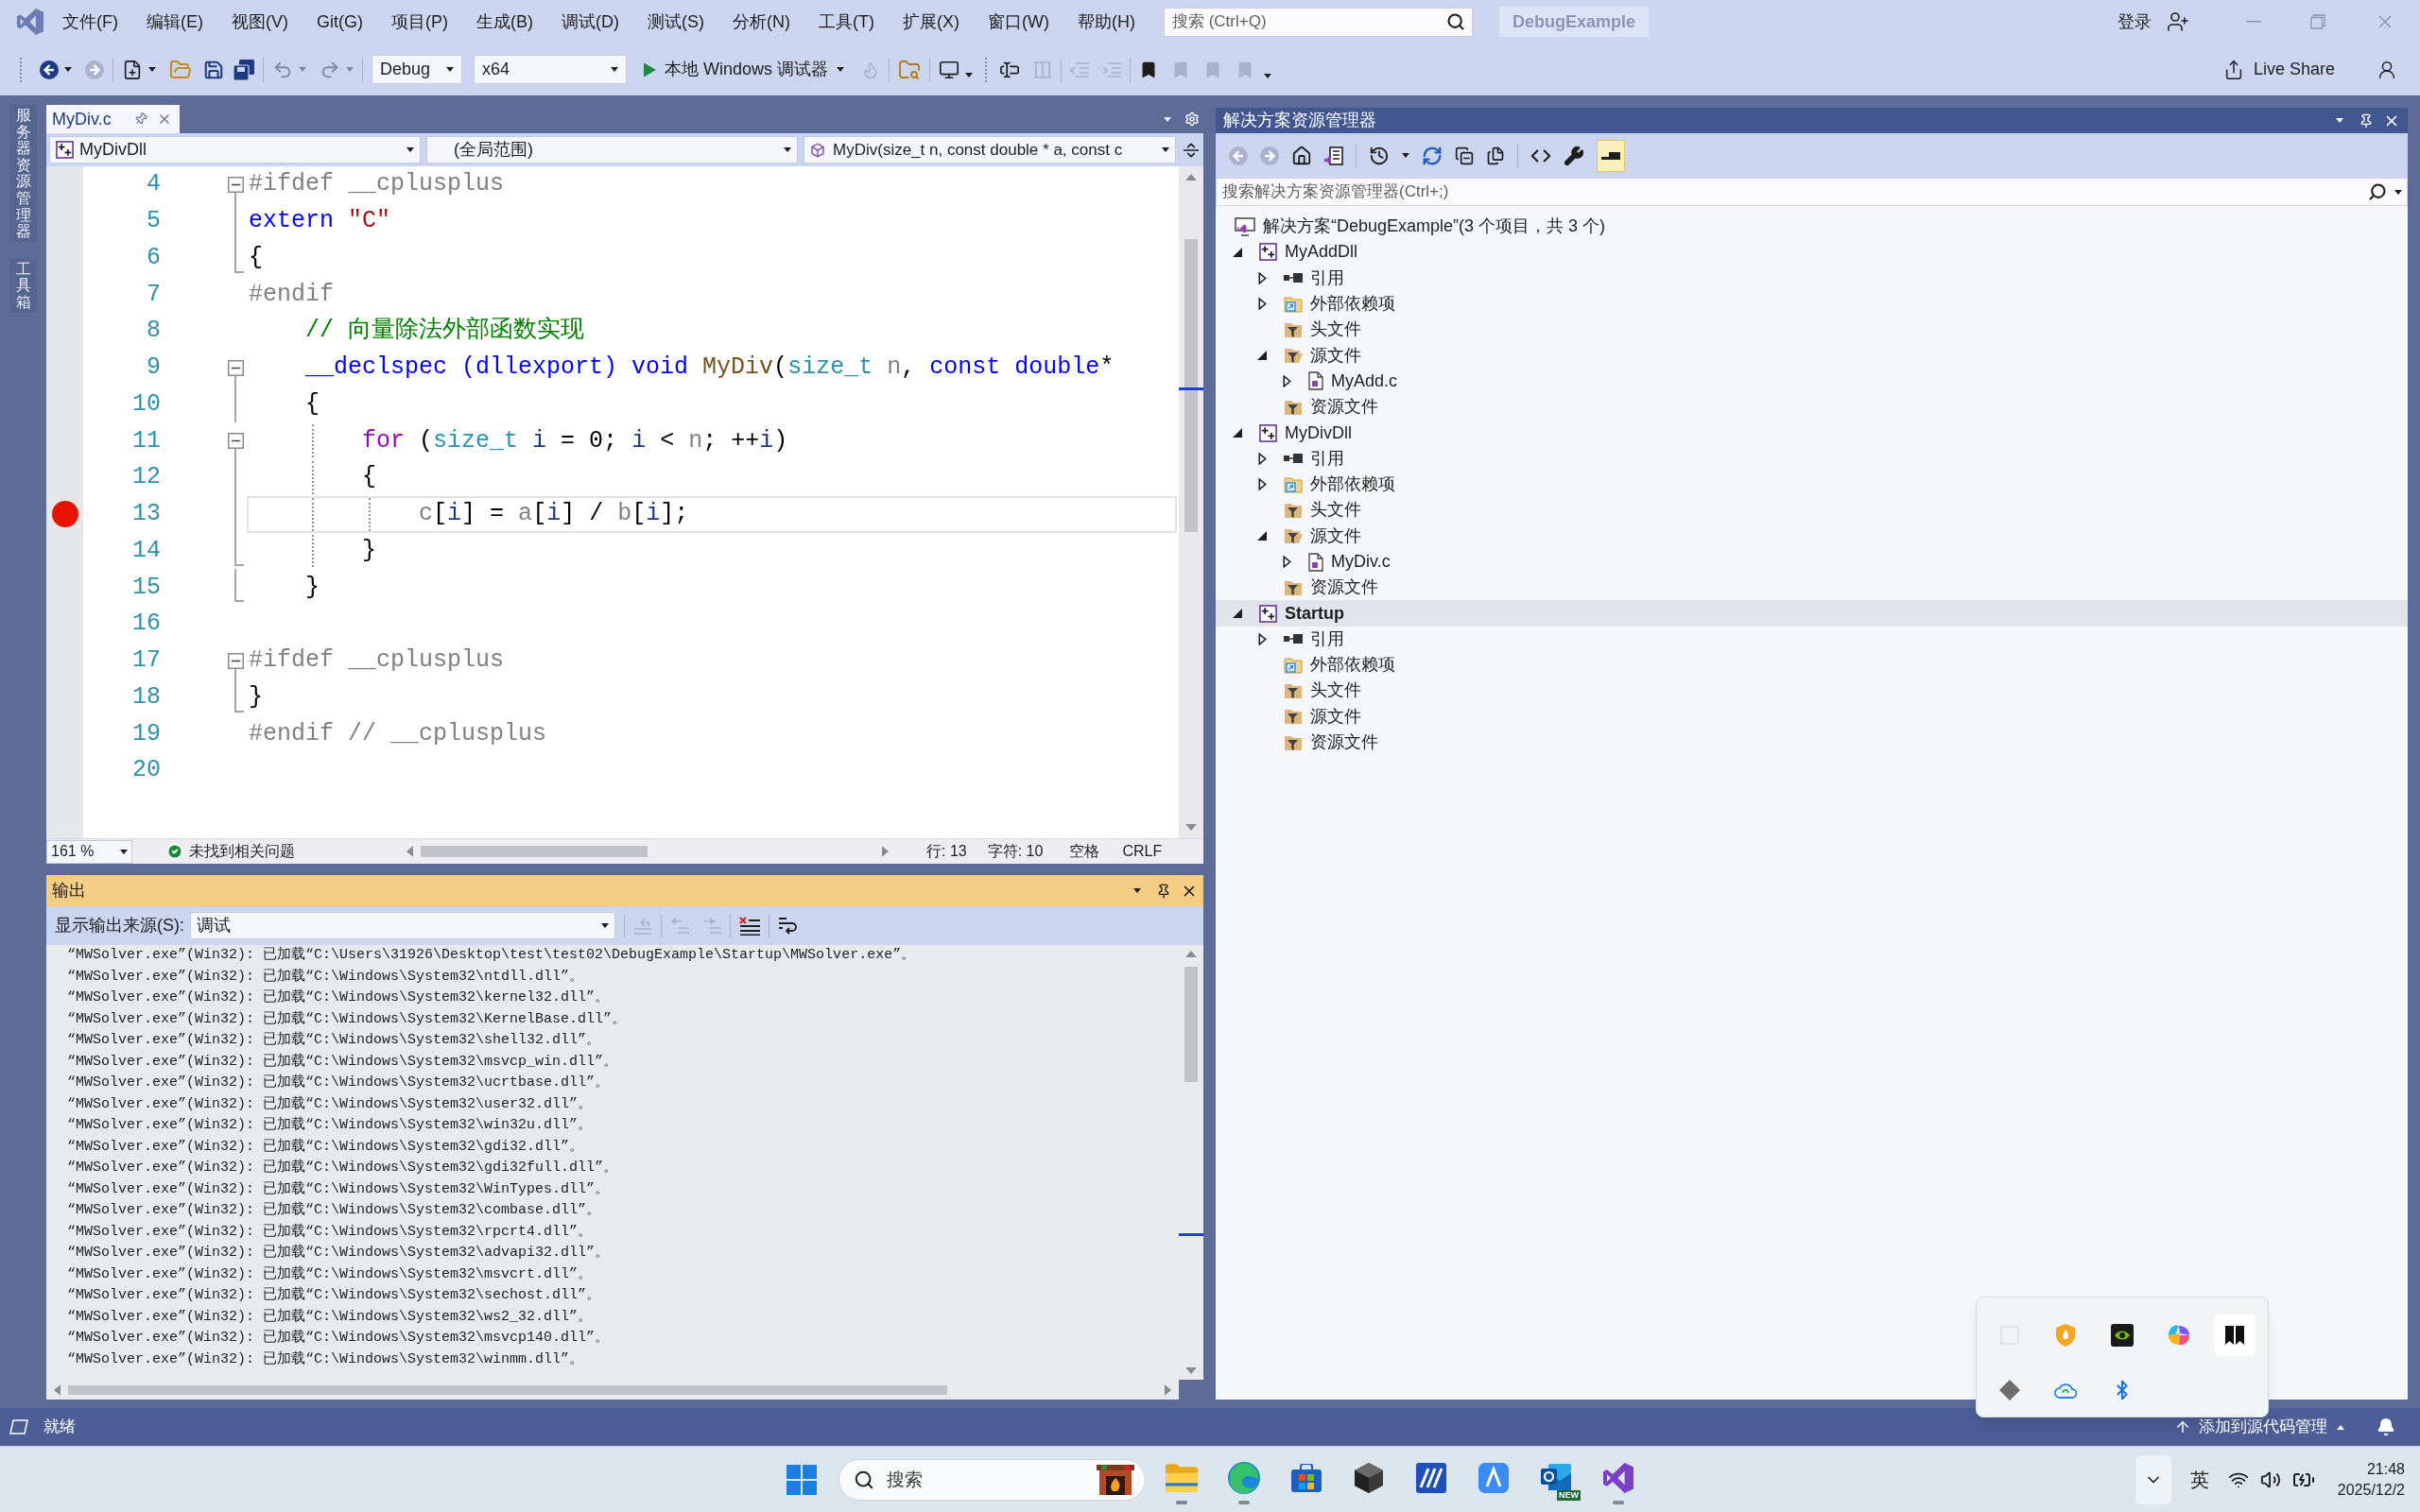 Image resolution: width=2420 pixels, height=1512 pixels. I want to click on wrench-icon, so click(1574, 155).